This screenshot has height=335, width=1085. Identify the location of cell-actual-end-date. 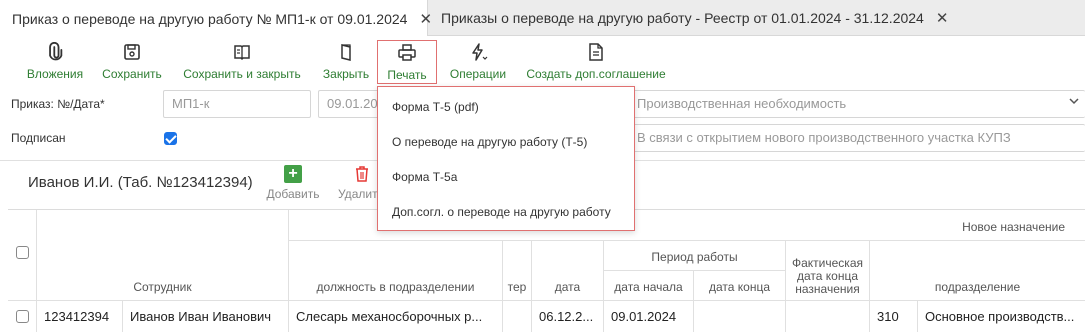
(828, 316).